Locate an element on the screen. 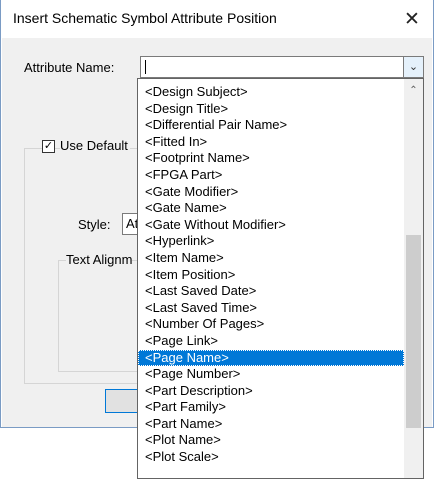  dropdown-item: <FPGA Part> is located at coordinates (271, 175).